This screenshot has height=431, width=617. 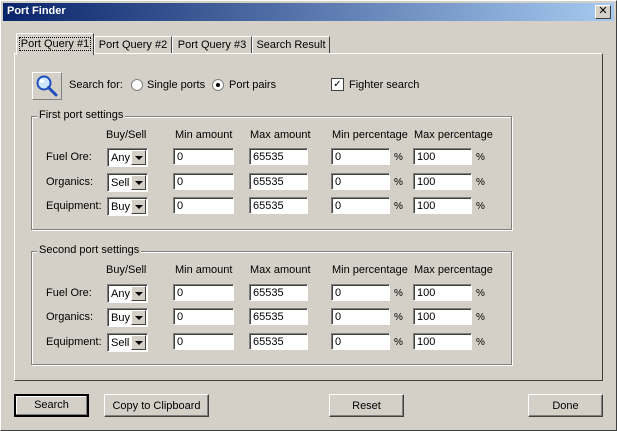 What do you see at coordinates (442, 316) in the screenshot?
I see `second-organics-max-percentage-input: 100` at bounding box center [442, 316].